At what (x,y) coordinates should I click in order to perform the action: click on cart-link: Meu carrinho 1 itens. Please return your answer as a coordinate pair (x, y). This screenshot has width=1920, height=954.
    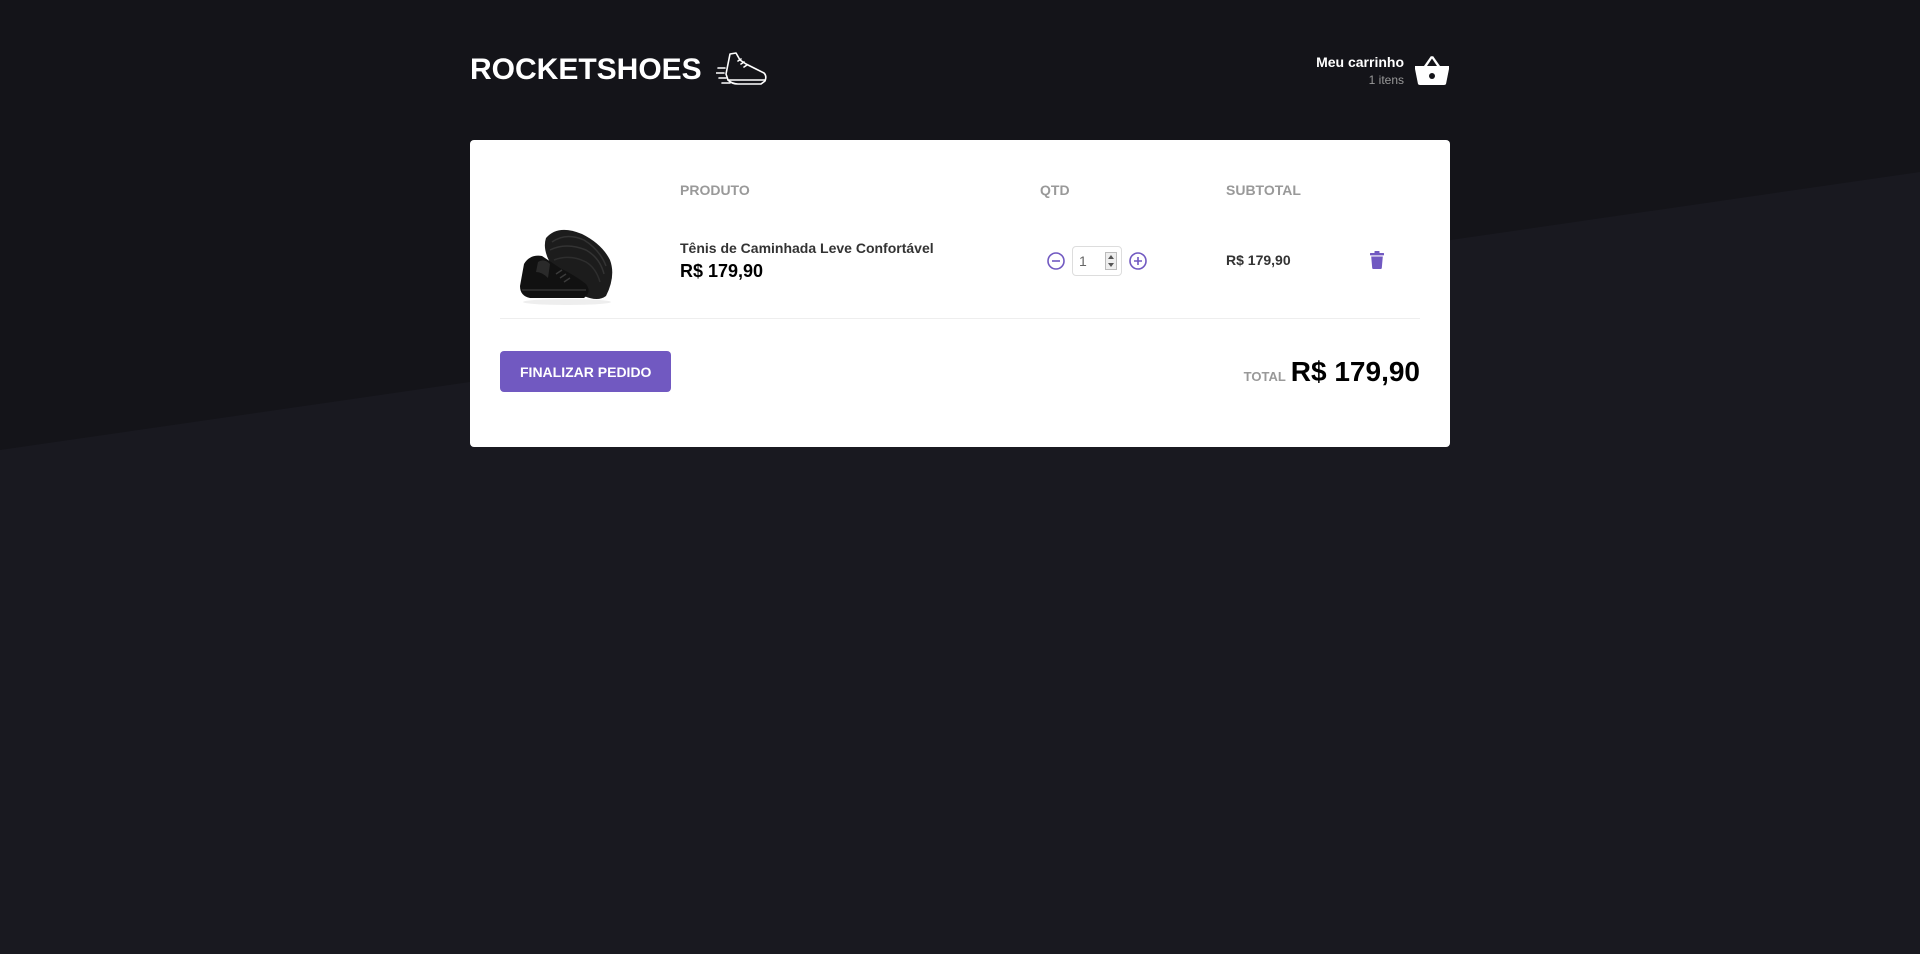
    Looking at the image, I should click on (1383, 70).